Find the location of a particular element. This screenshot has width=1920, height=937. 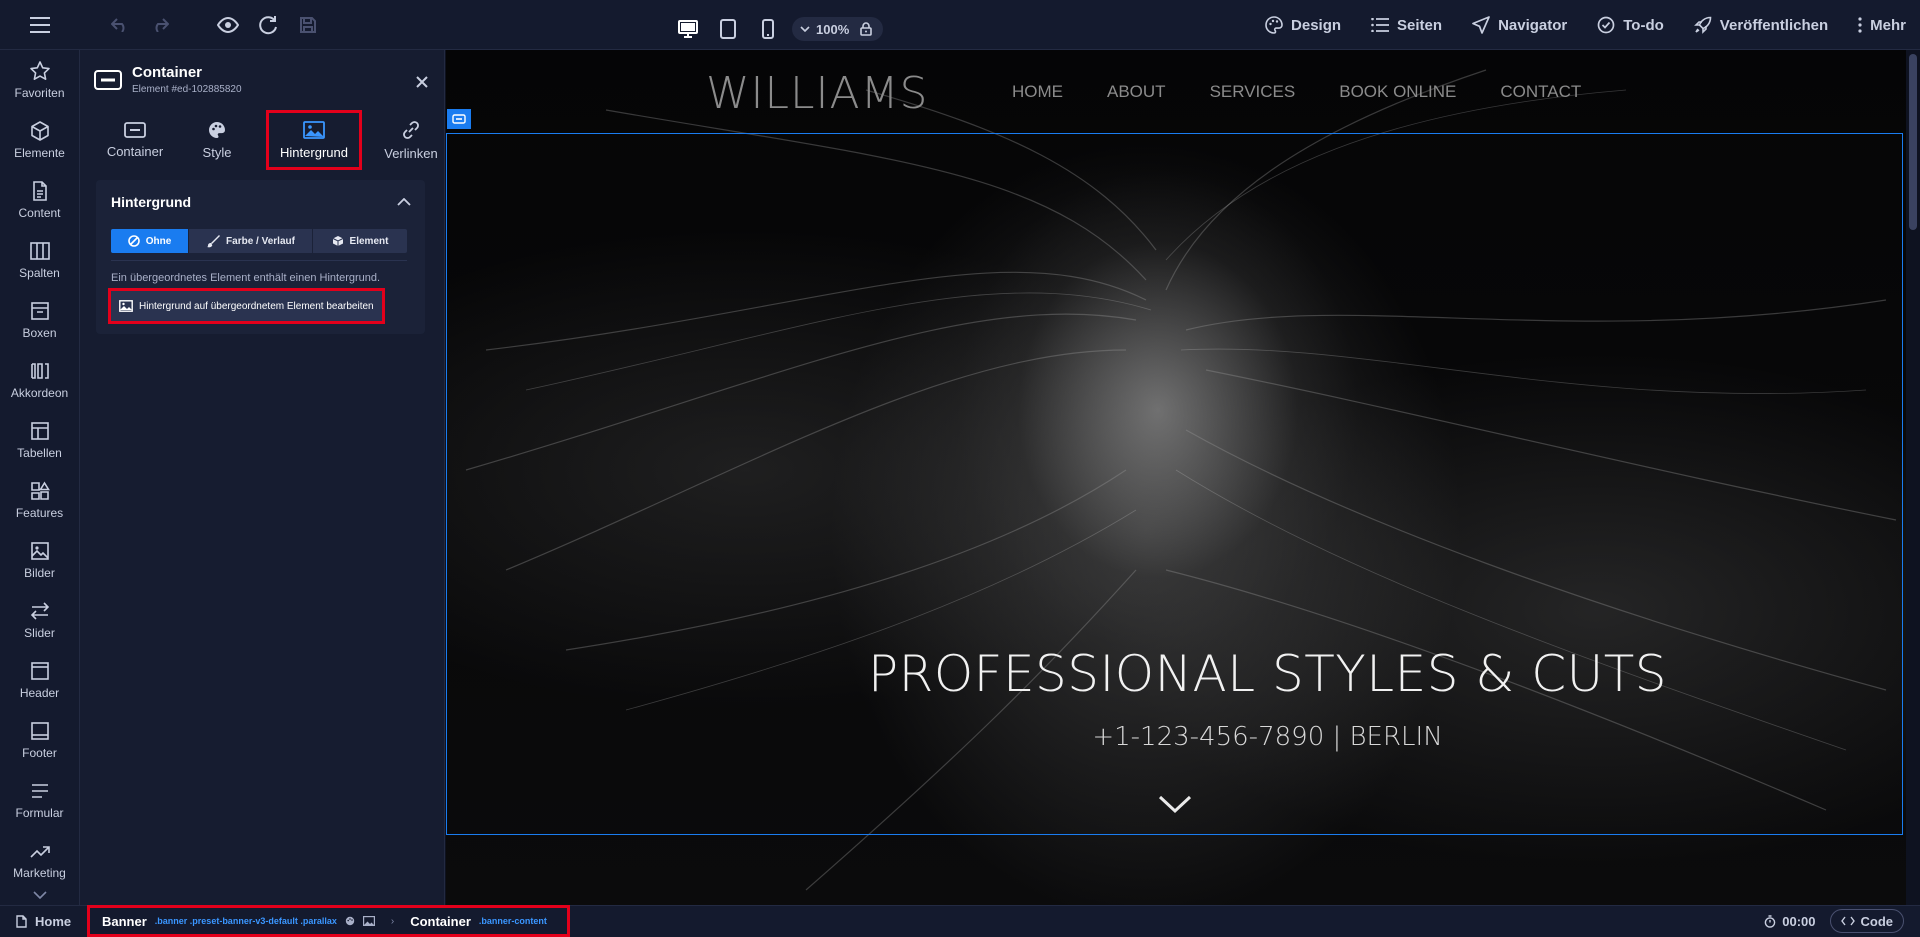

rail-item-features: Features is located at coordinates (39, 500).